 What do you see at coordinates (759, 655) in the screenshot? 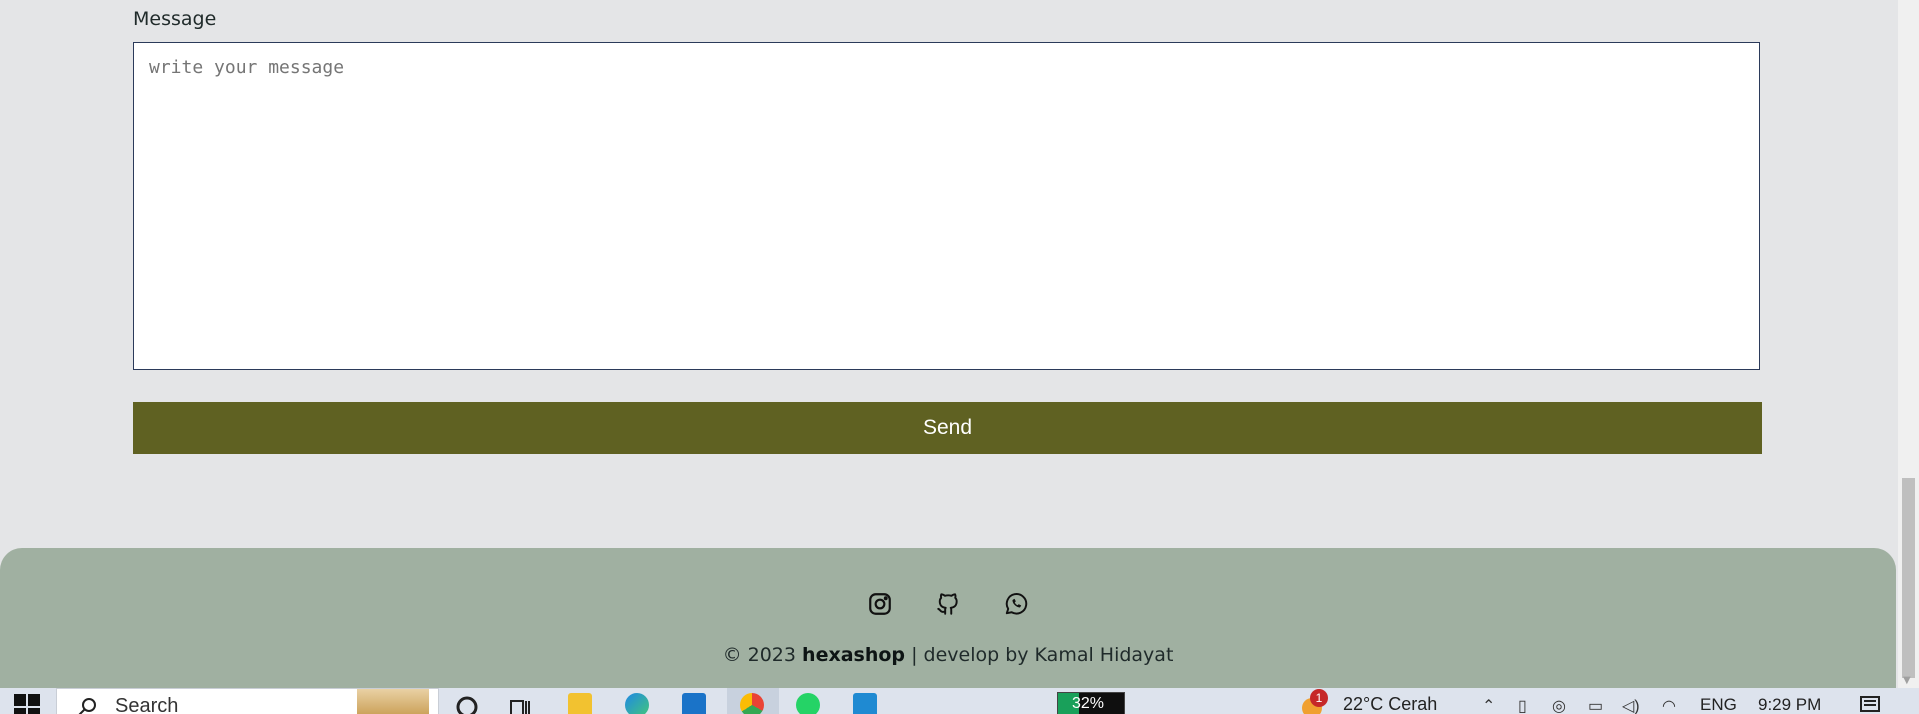
I see `copyright-prefix: © 2023` at bounding box center [759, 655].